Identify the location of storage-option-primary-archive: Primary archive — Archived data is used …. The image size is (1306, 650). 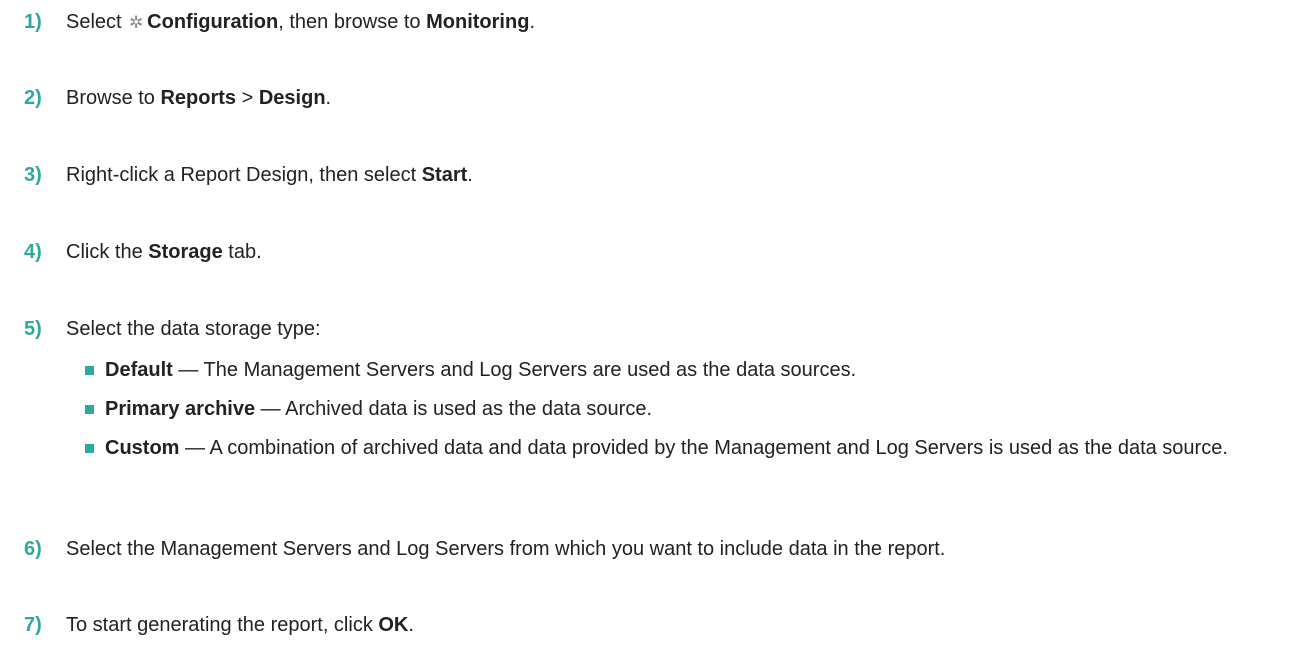
(378, 409).